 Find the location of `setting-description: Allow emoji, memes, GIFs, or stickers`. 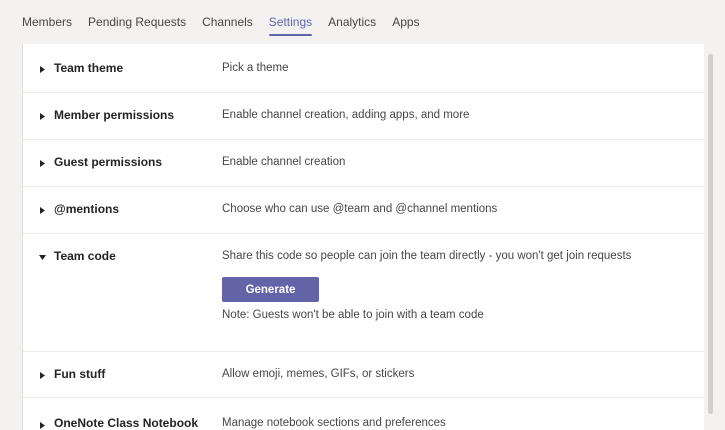

setting-description: Allow emoji, memes, GIFs, or stickers is located at coordinates (318, 374).